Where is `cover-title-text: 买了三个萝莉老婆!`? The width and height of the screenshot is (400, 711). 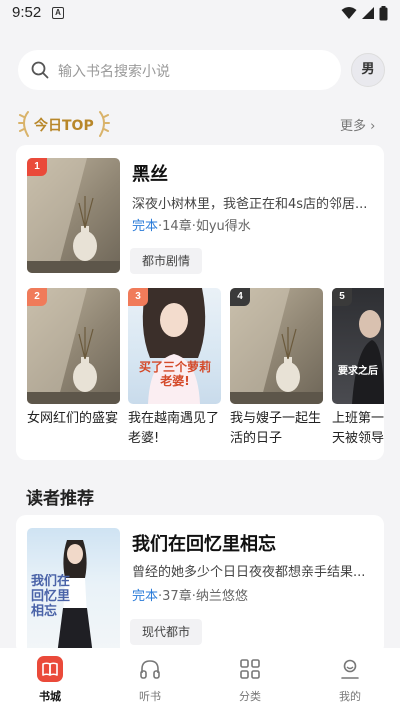
cover-title-text: 买了三个萝莉老婆! is located at coordinates (174, 374).